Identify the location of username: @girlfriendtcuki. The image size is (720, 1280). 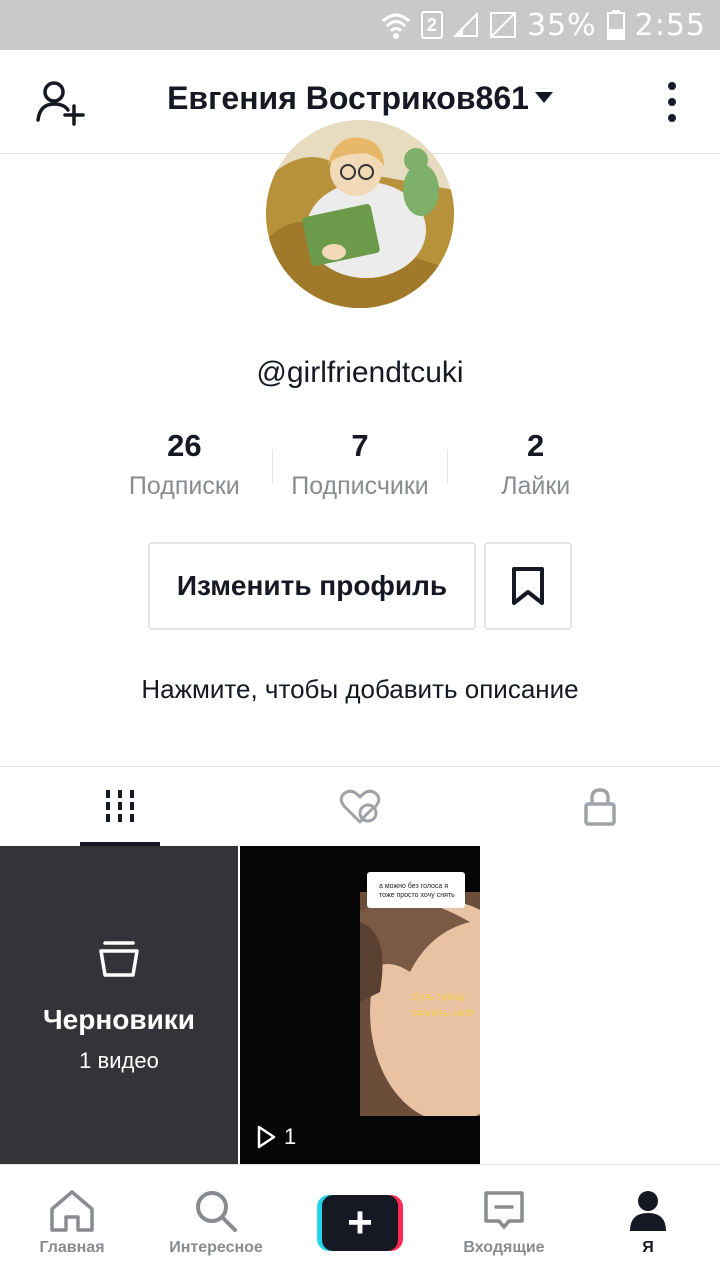
(360, 372).